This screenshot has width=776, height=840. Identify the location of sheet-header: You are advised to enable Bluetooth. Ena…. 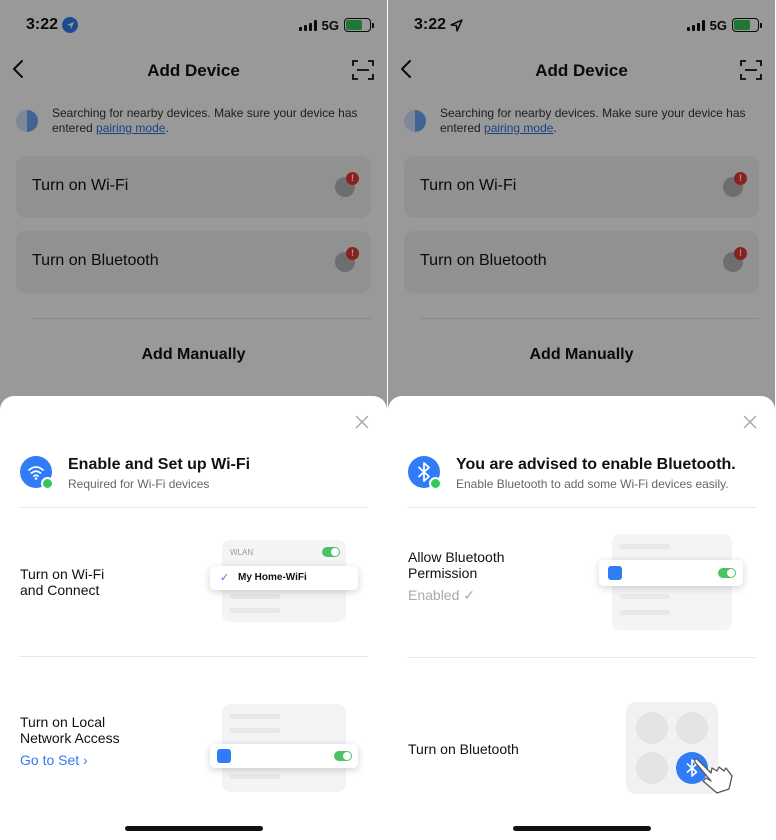
(582, 481).